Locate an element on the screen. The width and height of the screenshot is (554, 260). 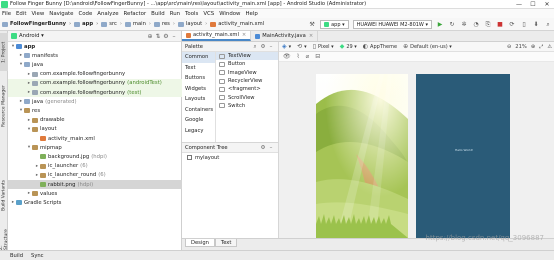
menu-build: Build is located at coordinates (158, 14).